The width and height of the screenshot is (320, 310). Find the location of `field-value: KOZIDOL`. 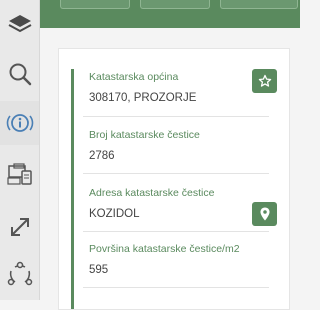

field-value: KOZIDOL is located at coordinates (114, 214).